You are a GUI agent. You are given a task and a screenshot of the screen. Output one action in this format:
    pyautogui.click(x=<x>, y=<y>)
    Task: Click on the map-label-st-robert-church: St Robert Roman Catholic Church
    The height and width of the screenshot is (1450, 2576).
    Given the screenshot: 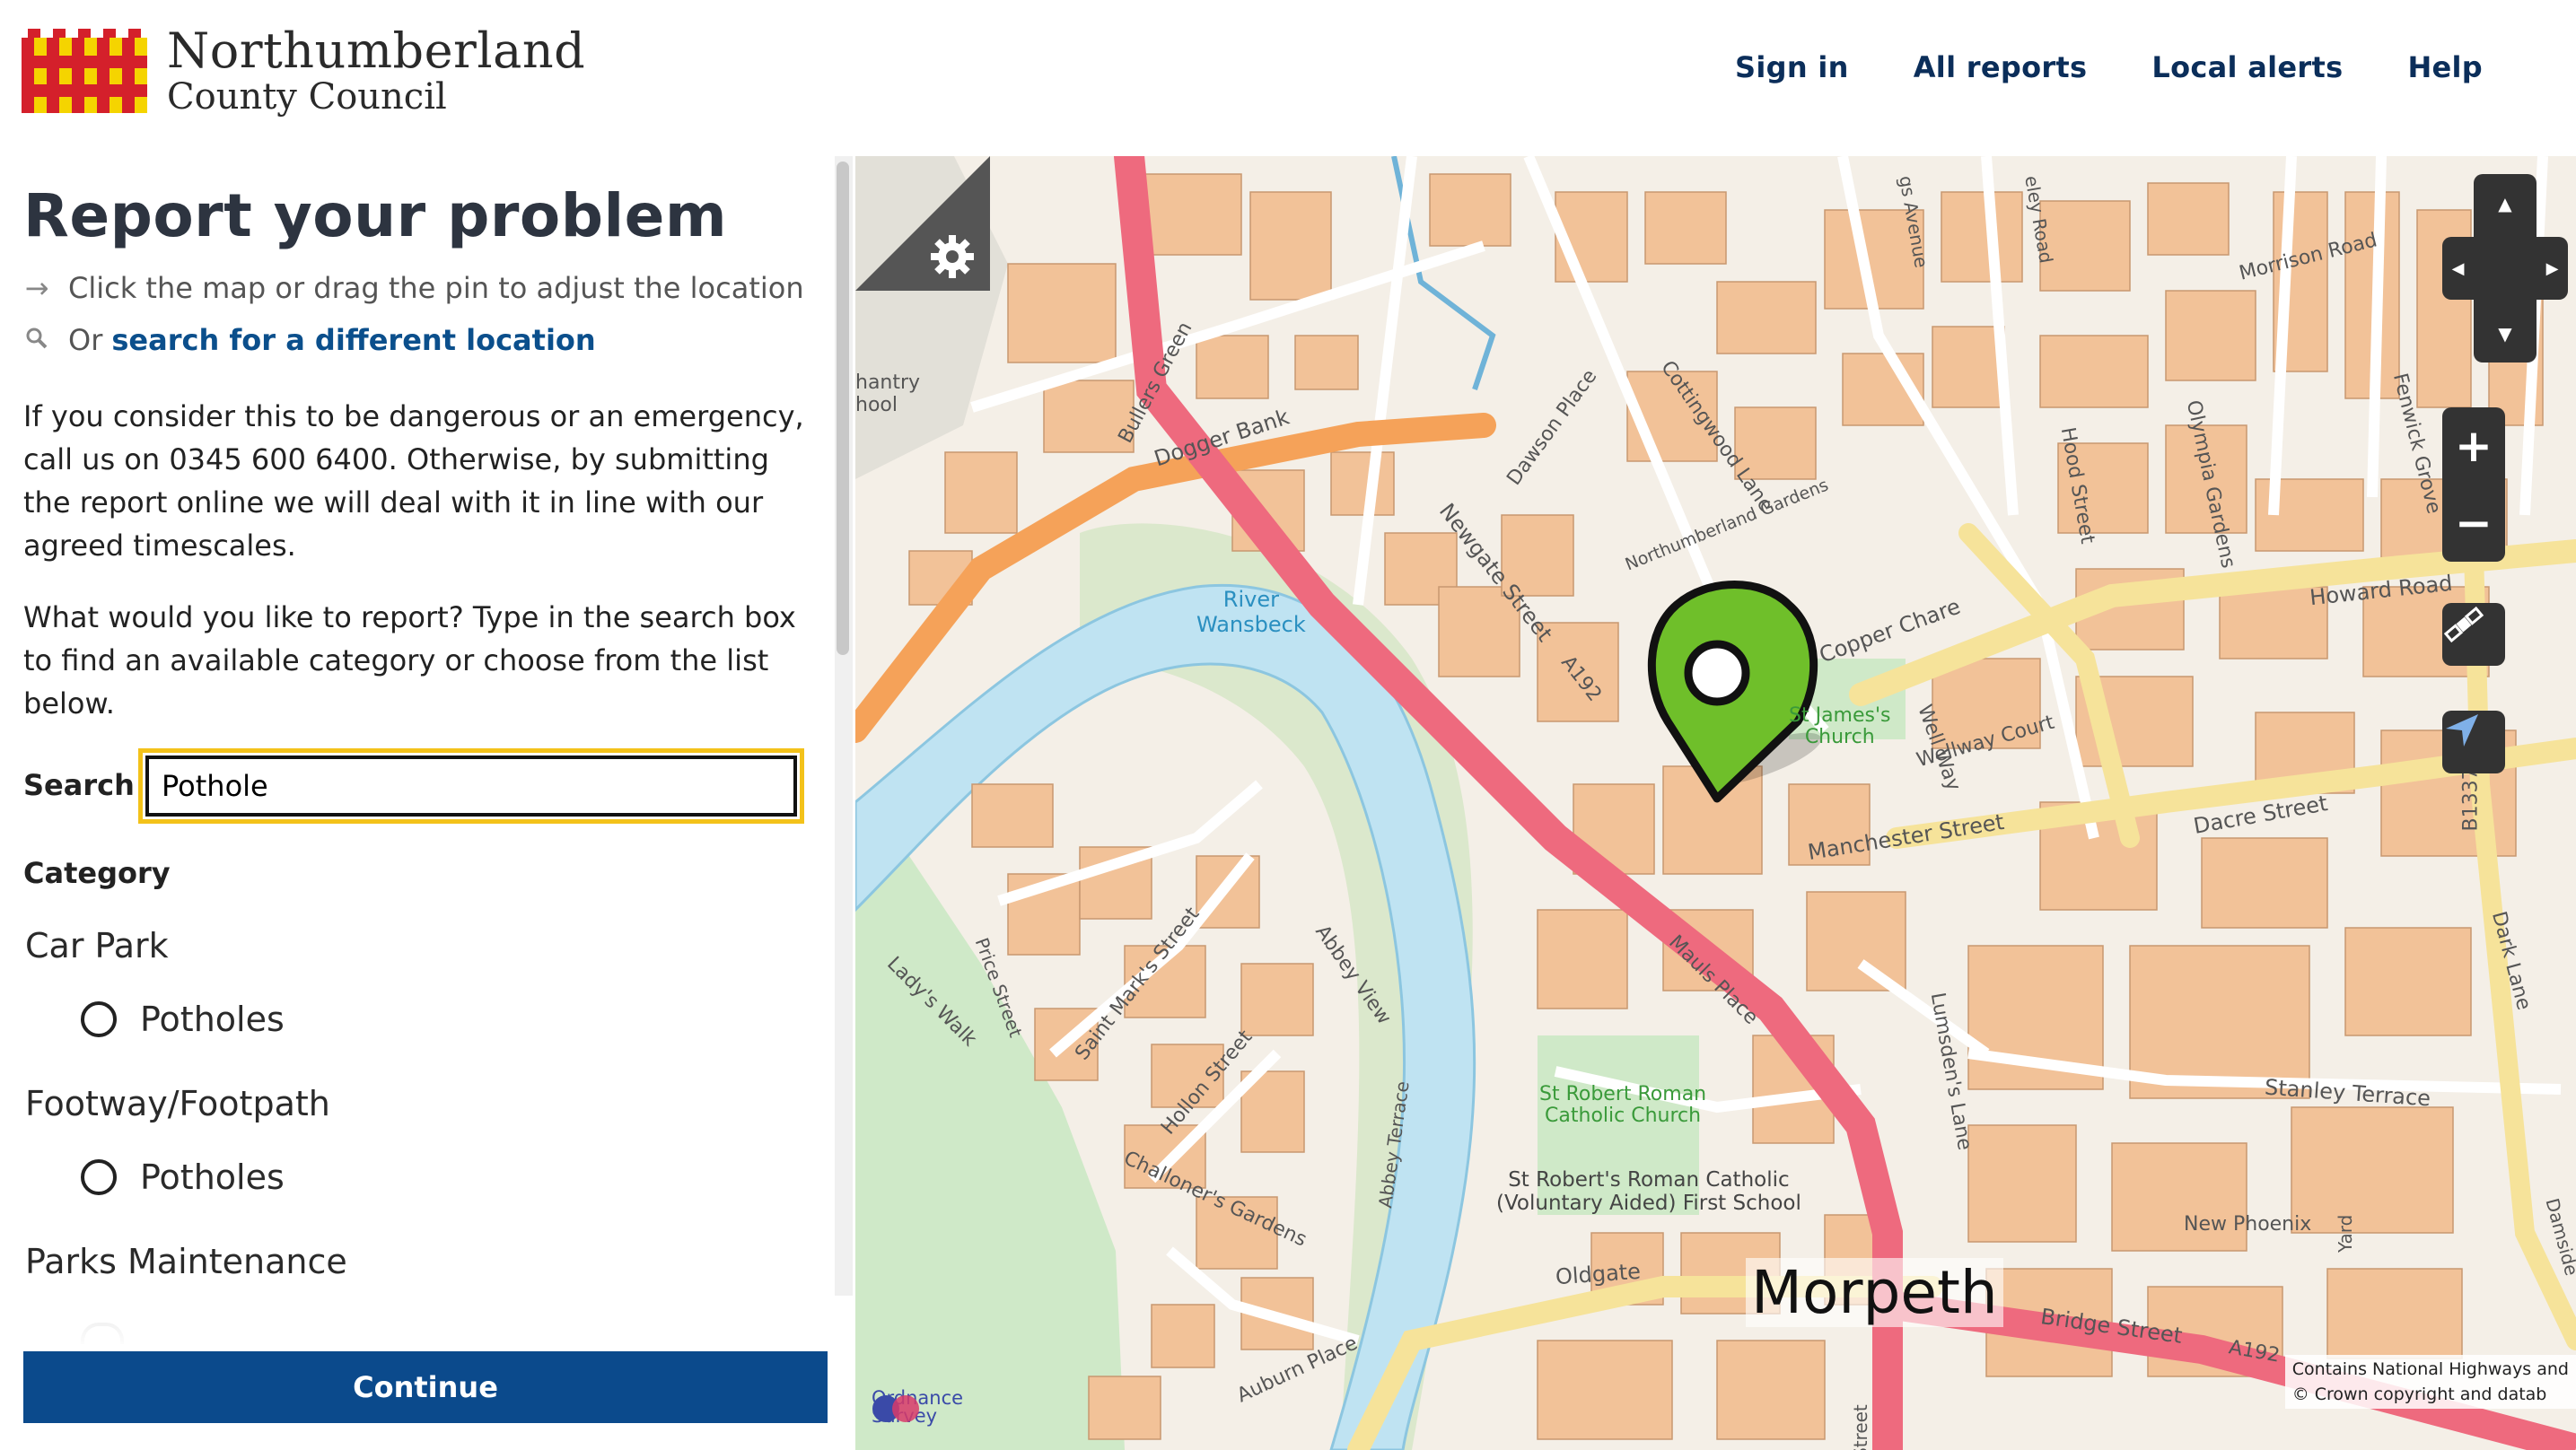 What is the action you would take?
    pyautogui.click(x=1623, y=1105)
    